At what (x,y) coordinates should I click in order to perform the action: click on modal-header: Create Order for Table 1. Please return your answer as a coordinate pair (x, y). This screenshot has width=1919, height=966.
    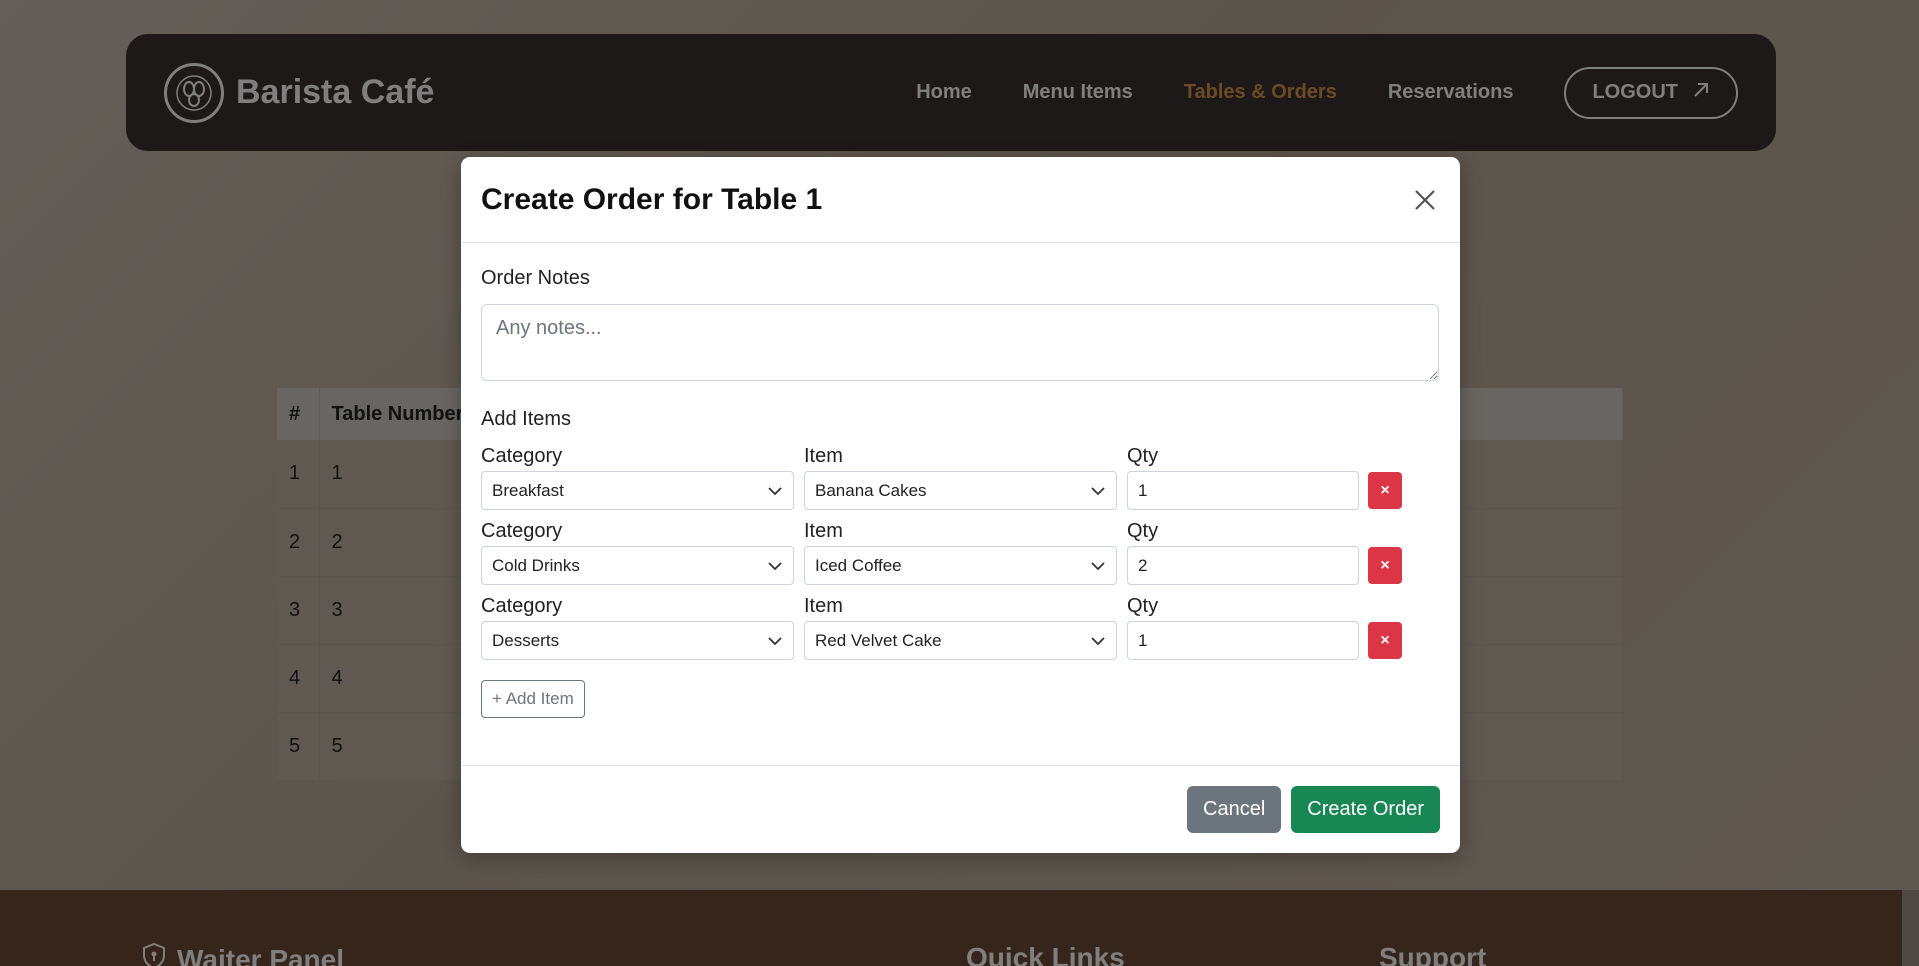
    Looking at the image, I should click on (960, 200).